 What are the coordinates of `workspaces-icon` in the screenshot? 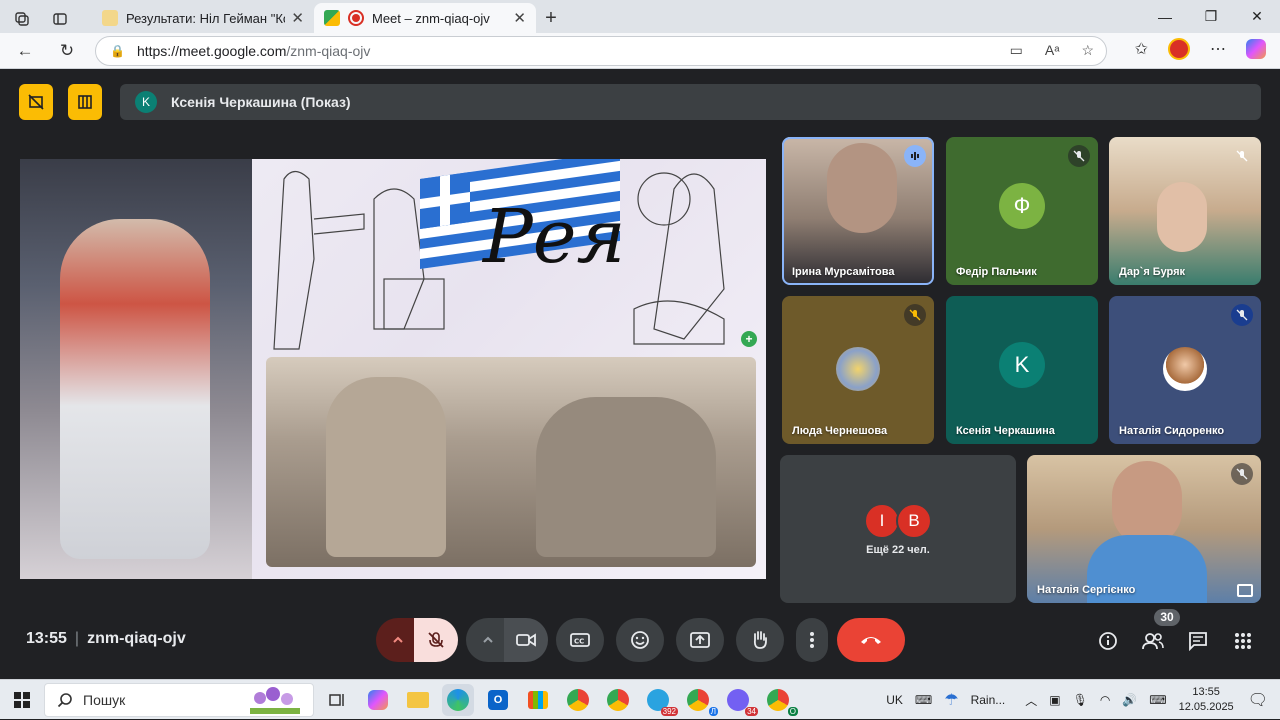 It's located at (22, 19).